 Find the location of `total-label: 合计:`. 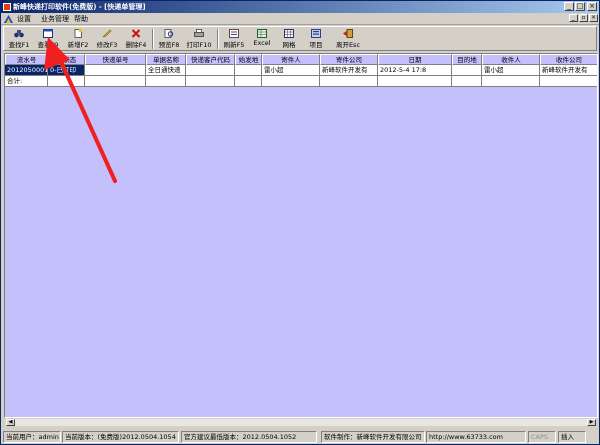

total-label: 合计: is located at coordinates (26, 81).